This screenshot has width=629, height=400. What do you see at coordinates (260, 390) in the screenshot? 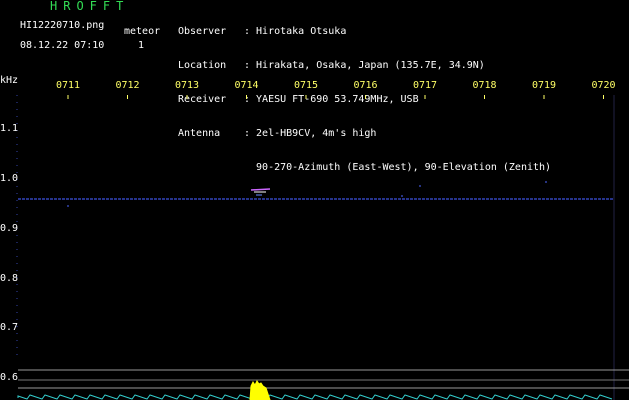
I see `meteor-amplitude-spike` at bounding box center [260, 390].